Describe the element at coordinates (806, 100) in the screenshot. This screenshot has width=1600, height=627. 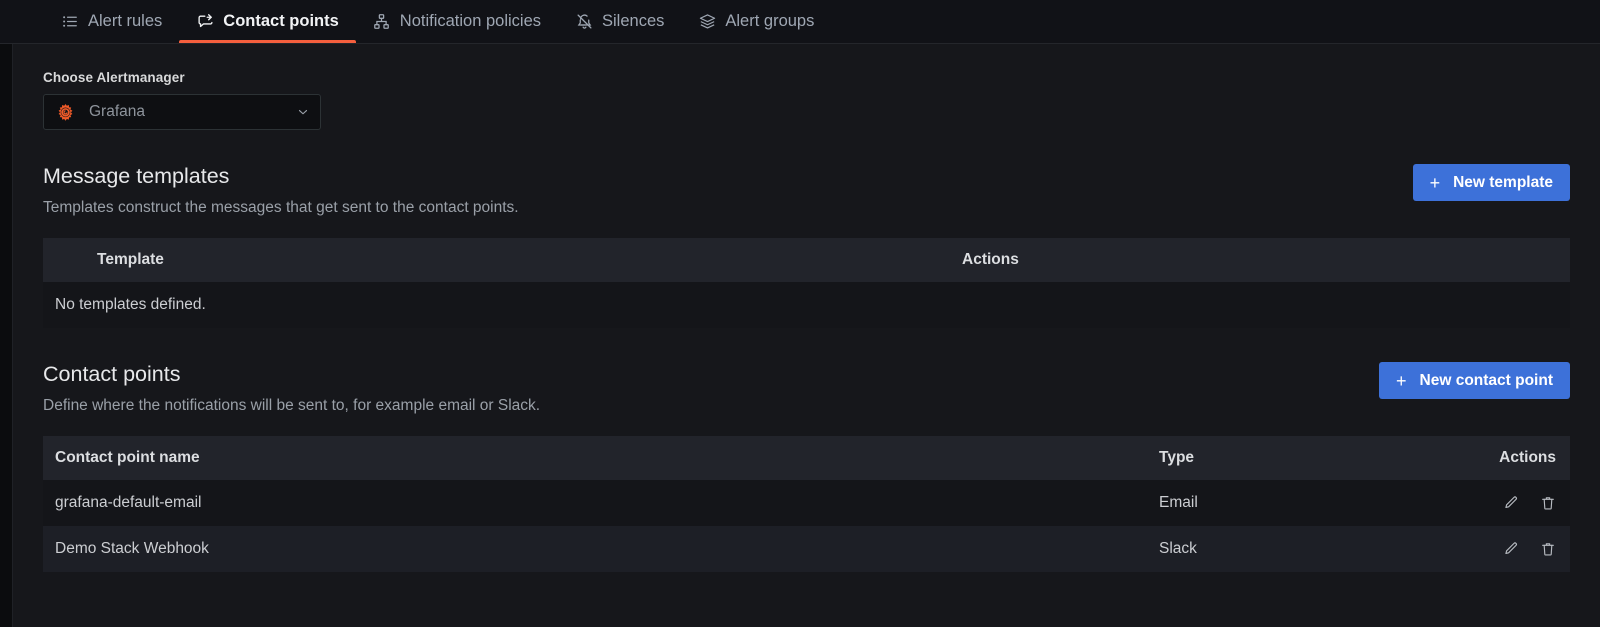
I see `alertmanager-picker: Choose Alertmanager Grafana` at that location.